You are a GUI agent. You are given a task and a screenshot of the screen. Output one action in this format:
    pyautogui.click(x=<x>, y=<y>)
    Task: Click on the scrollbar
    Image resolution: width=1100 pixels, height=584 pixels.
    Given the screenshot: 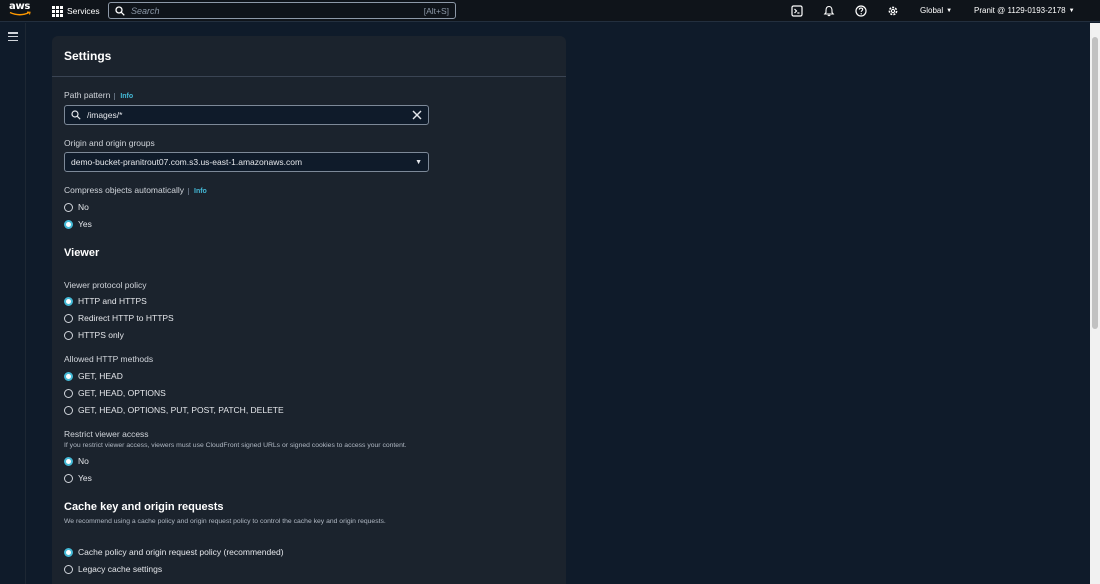 What is the action you would take?
    pyautogui.click(x=1095, y=303)
    